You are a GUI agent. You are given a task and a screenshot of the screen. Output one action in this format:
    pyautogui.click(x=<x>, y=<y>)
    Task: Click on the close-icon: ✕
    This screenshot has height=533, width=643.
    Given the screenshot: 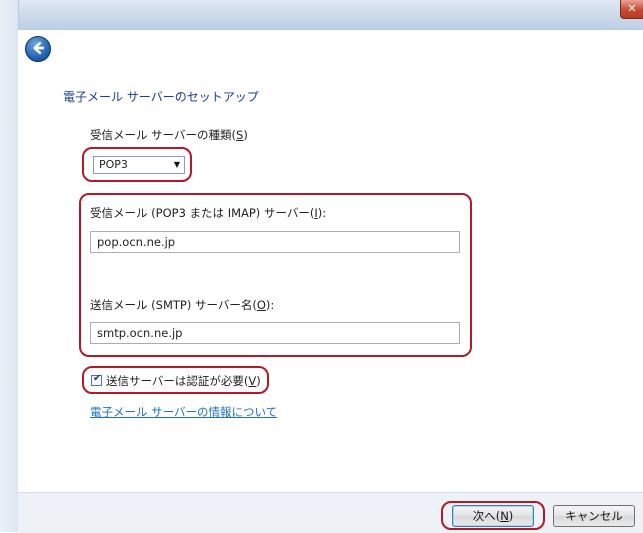 What is the action you would take?
    pyautogui.click(x=632, y=8)
    